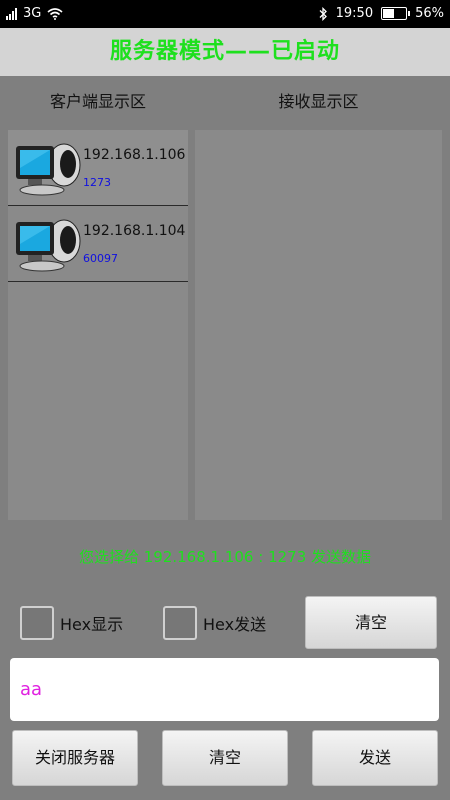  What do you see at coordinates (37, 623) in the screenshot?
I see `hex-display-checkbox` at bounding box center [37, 623].